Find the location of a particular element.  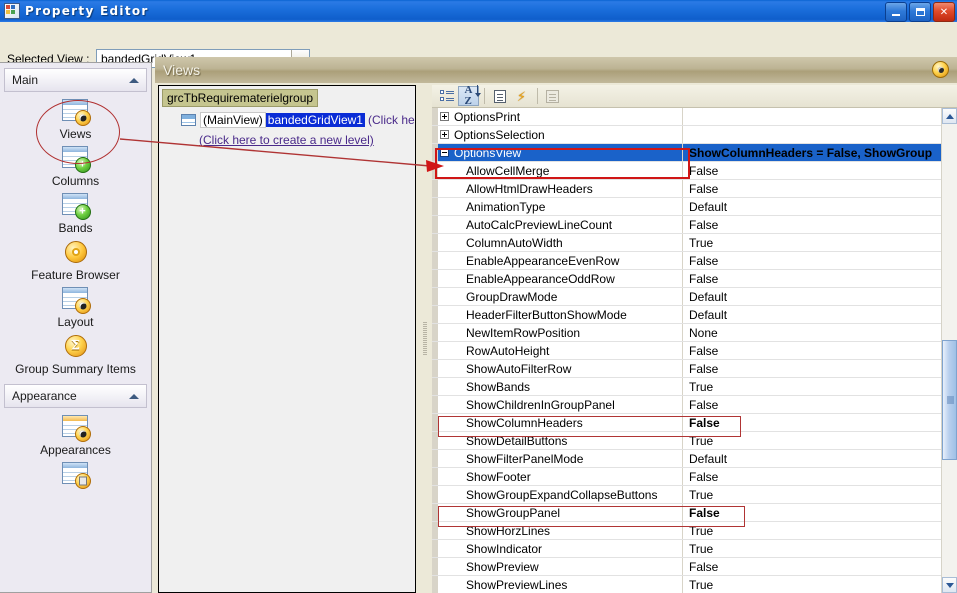

property-row: ShowGroupExpandCollapseButtons True is located at coordinates (694, 495).